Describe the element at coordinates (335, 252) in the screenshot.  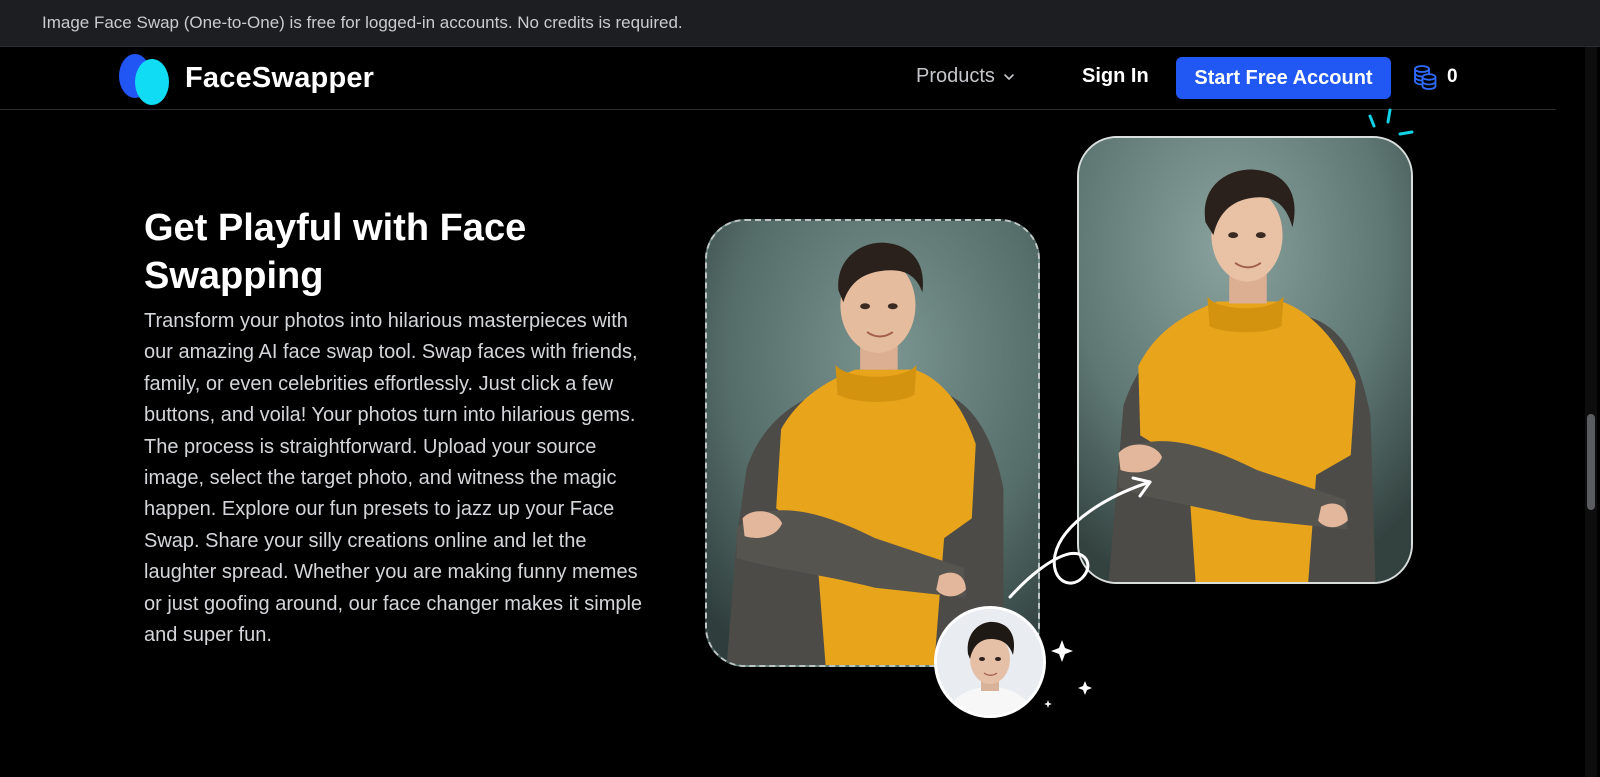
I see `hero-title: Get Playful with Face Swapping` at that location.